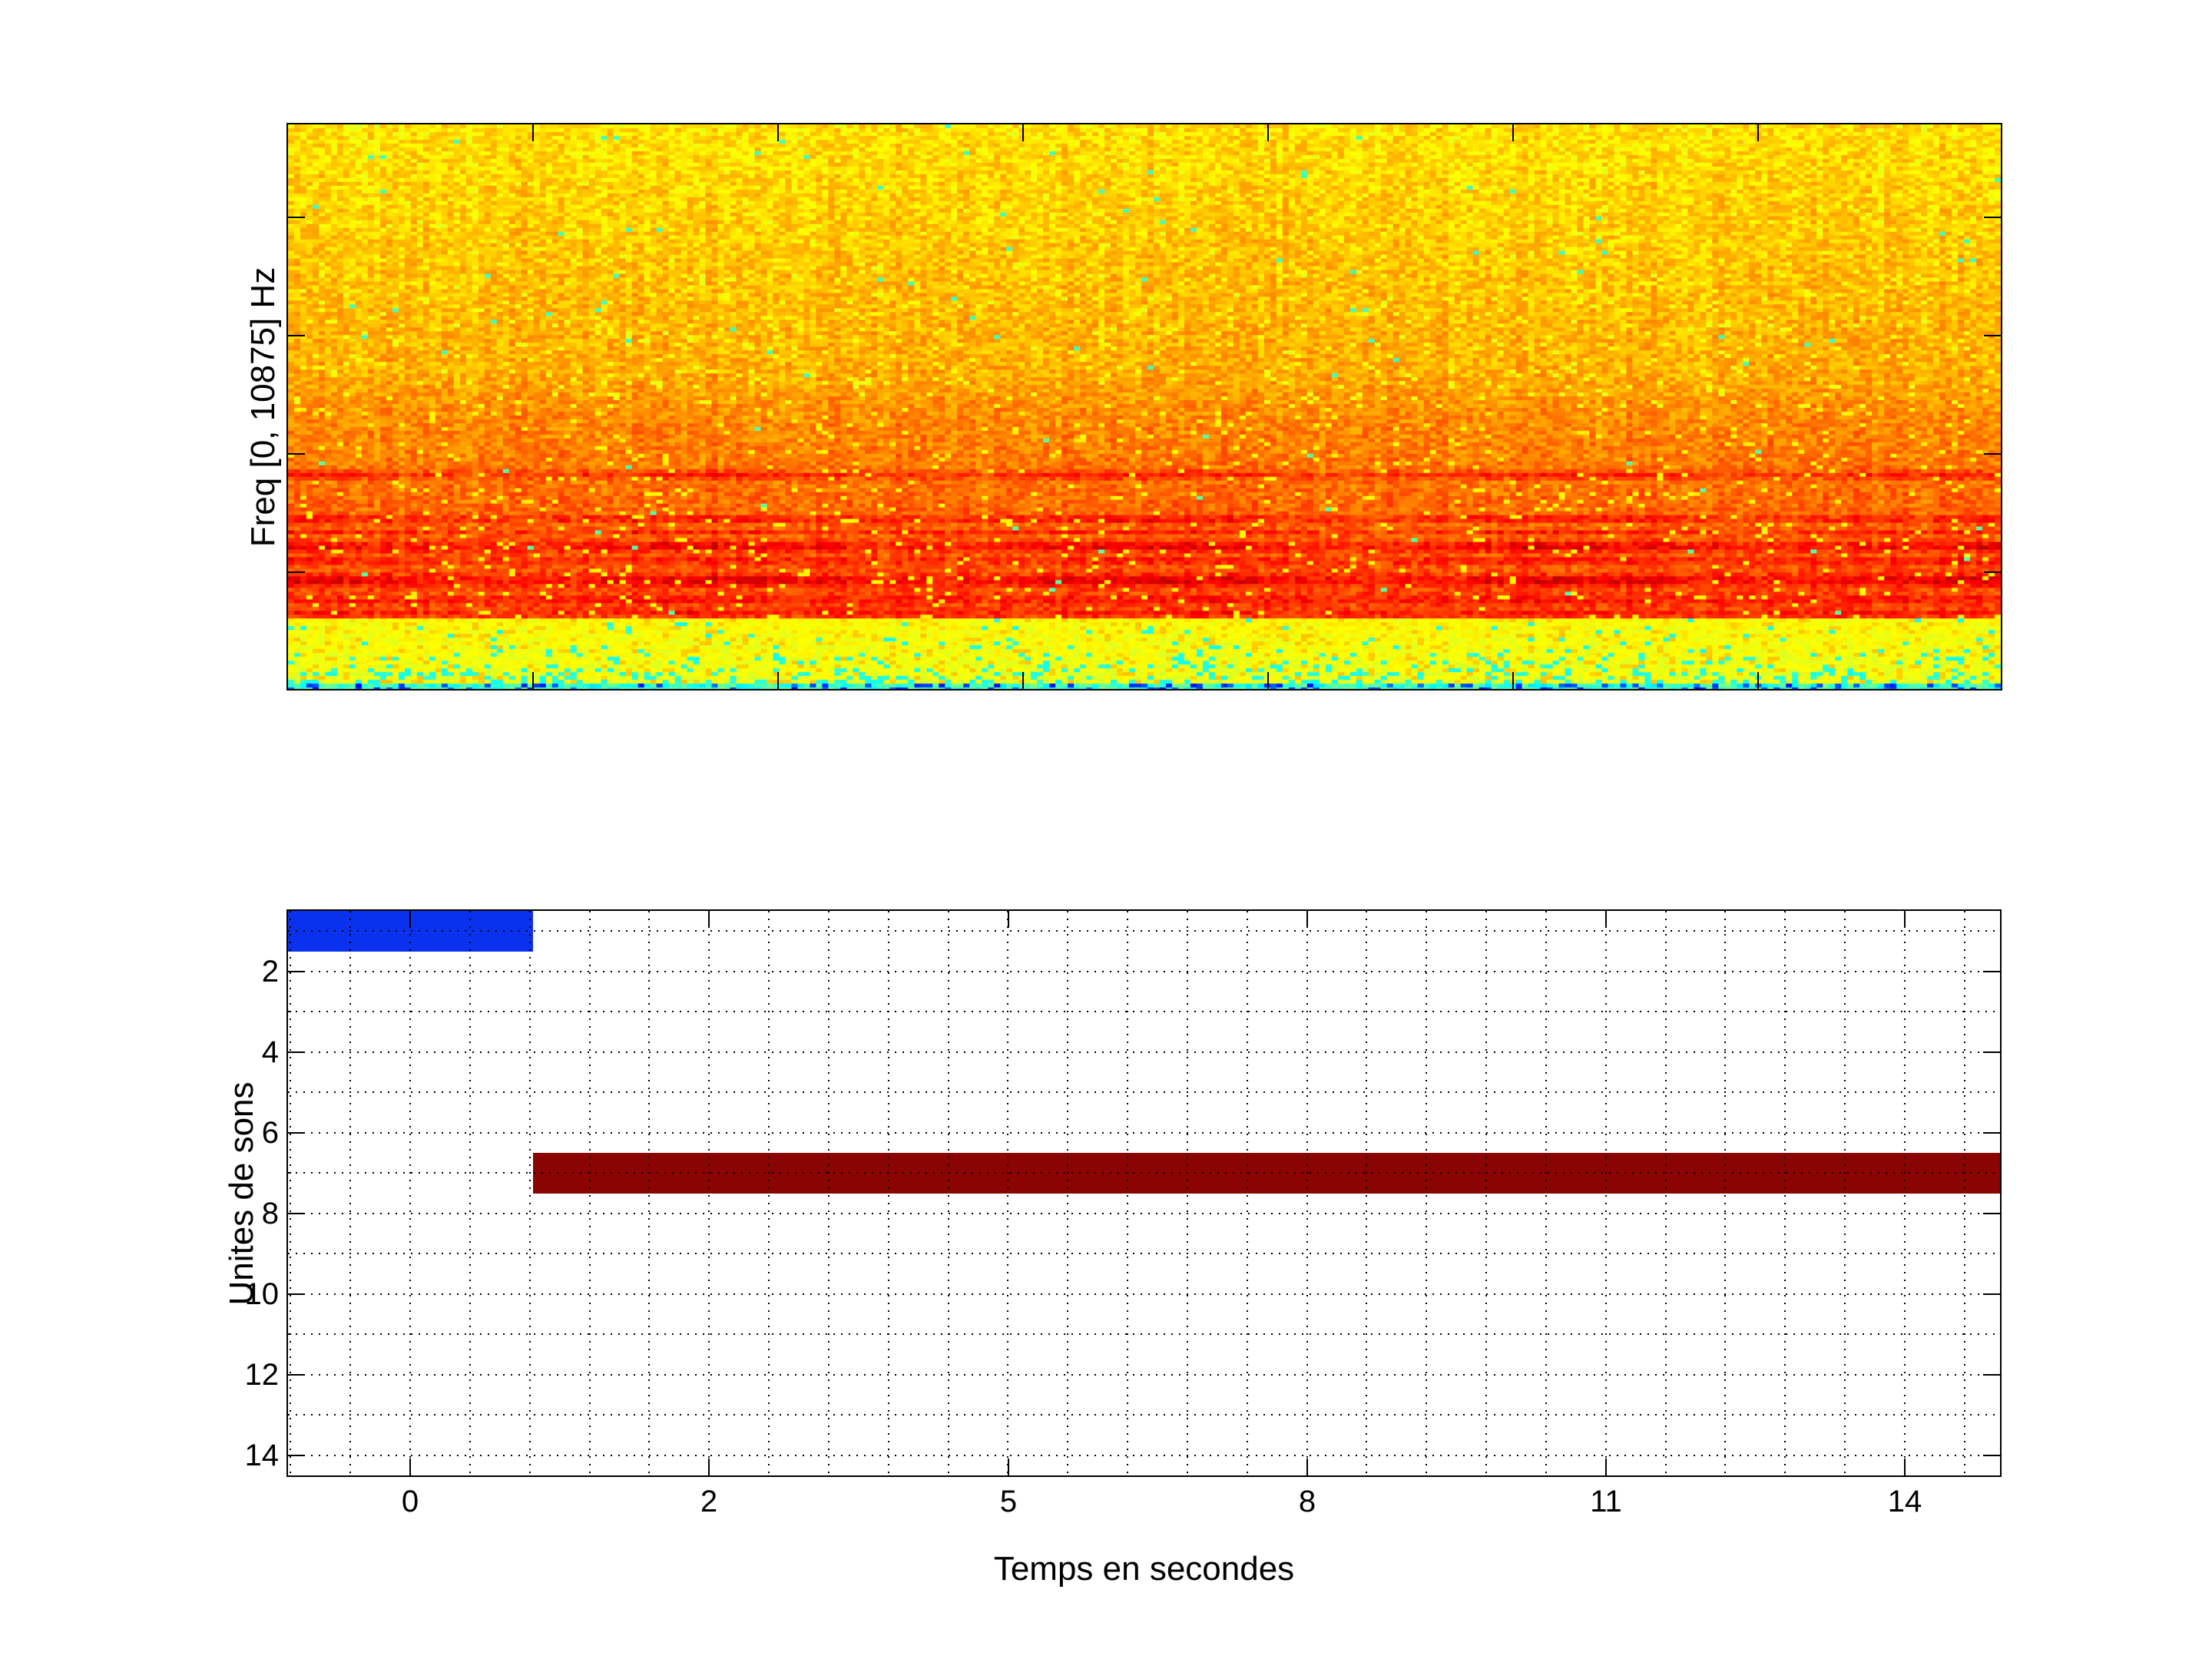  I want to click on bars-x-tick-label-0: 0, so click(410, 1502).